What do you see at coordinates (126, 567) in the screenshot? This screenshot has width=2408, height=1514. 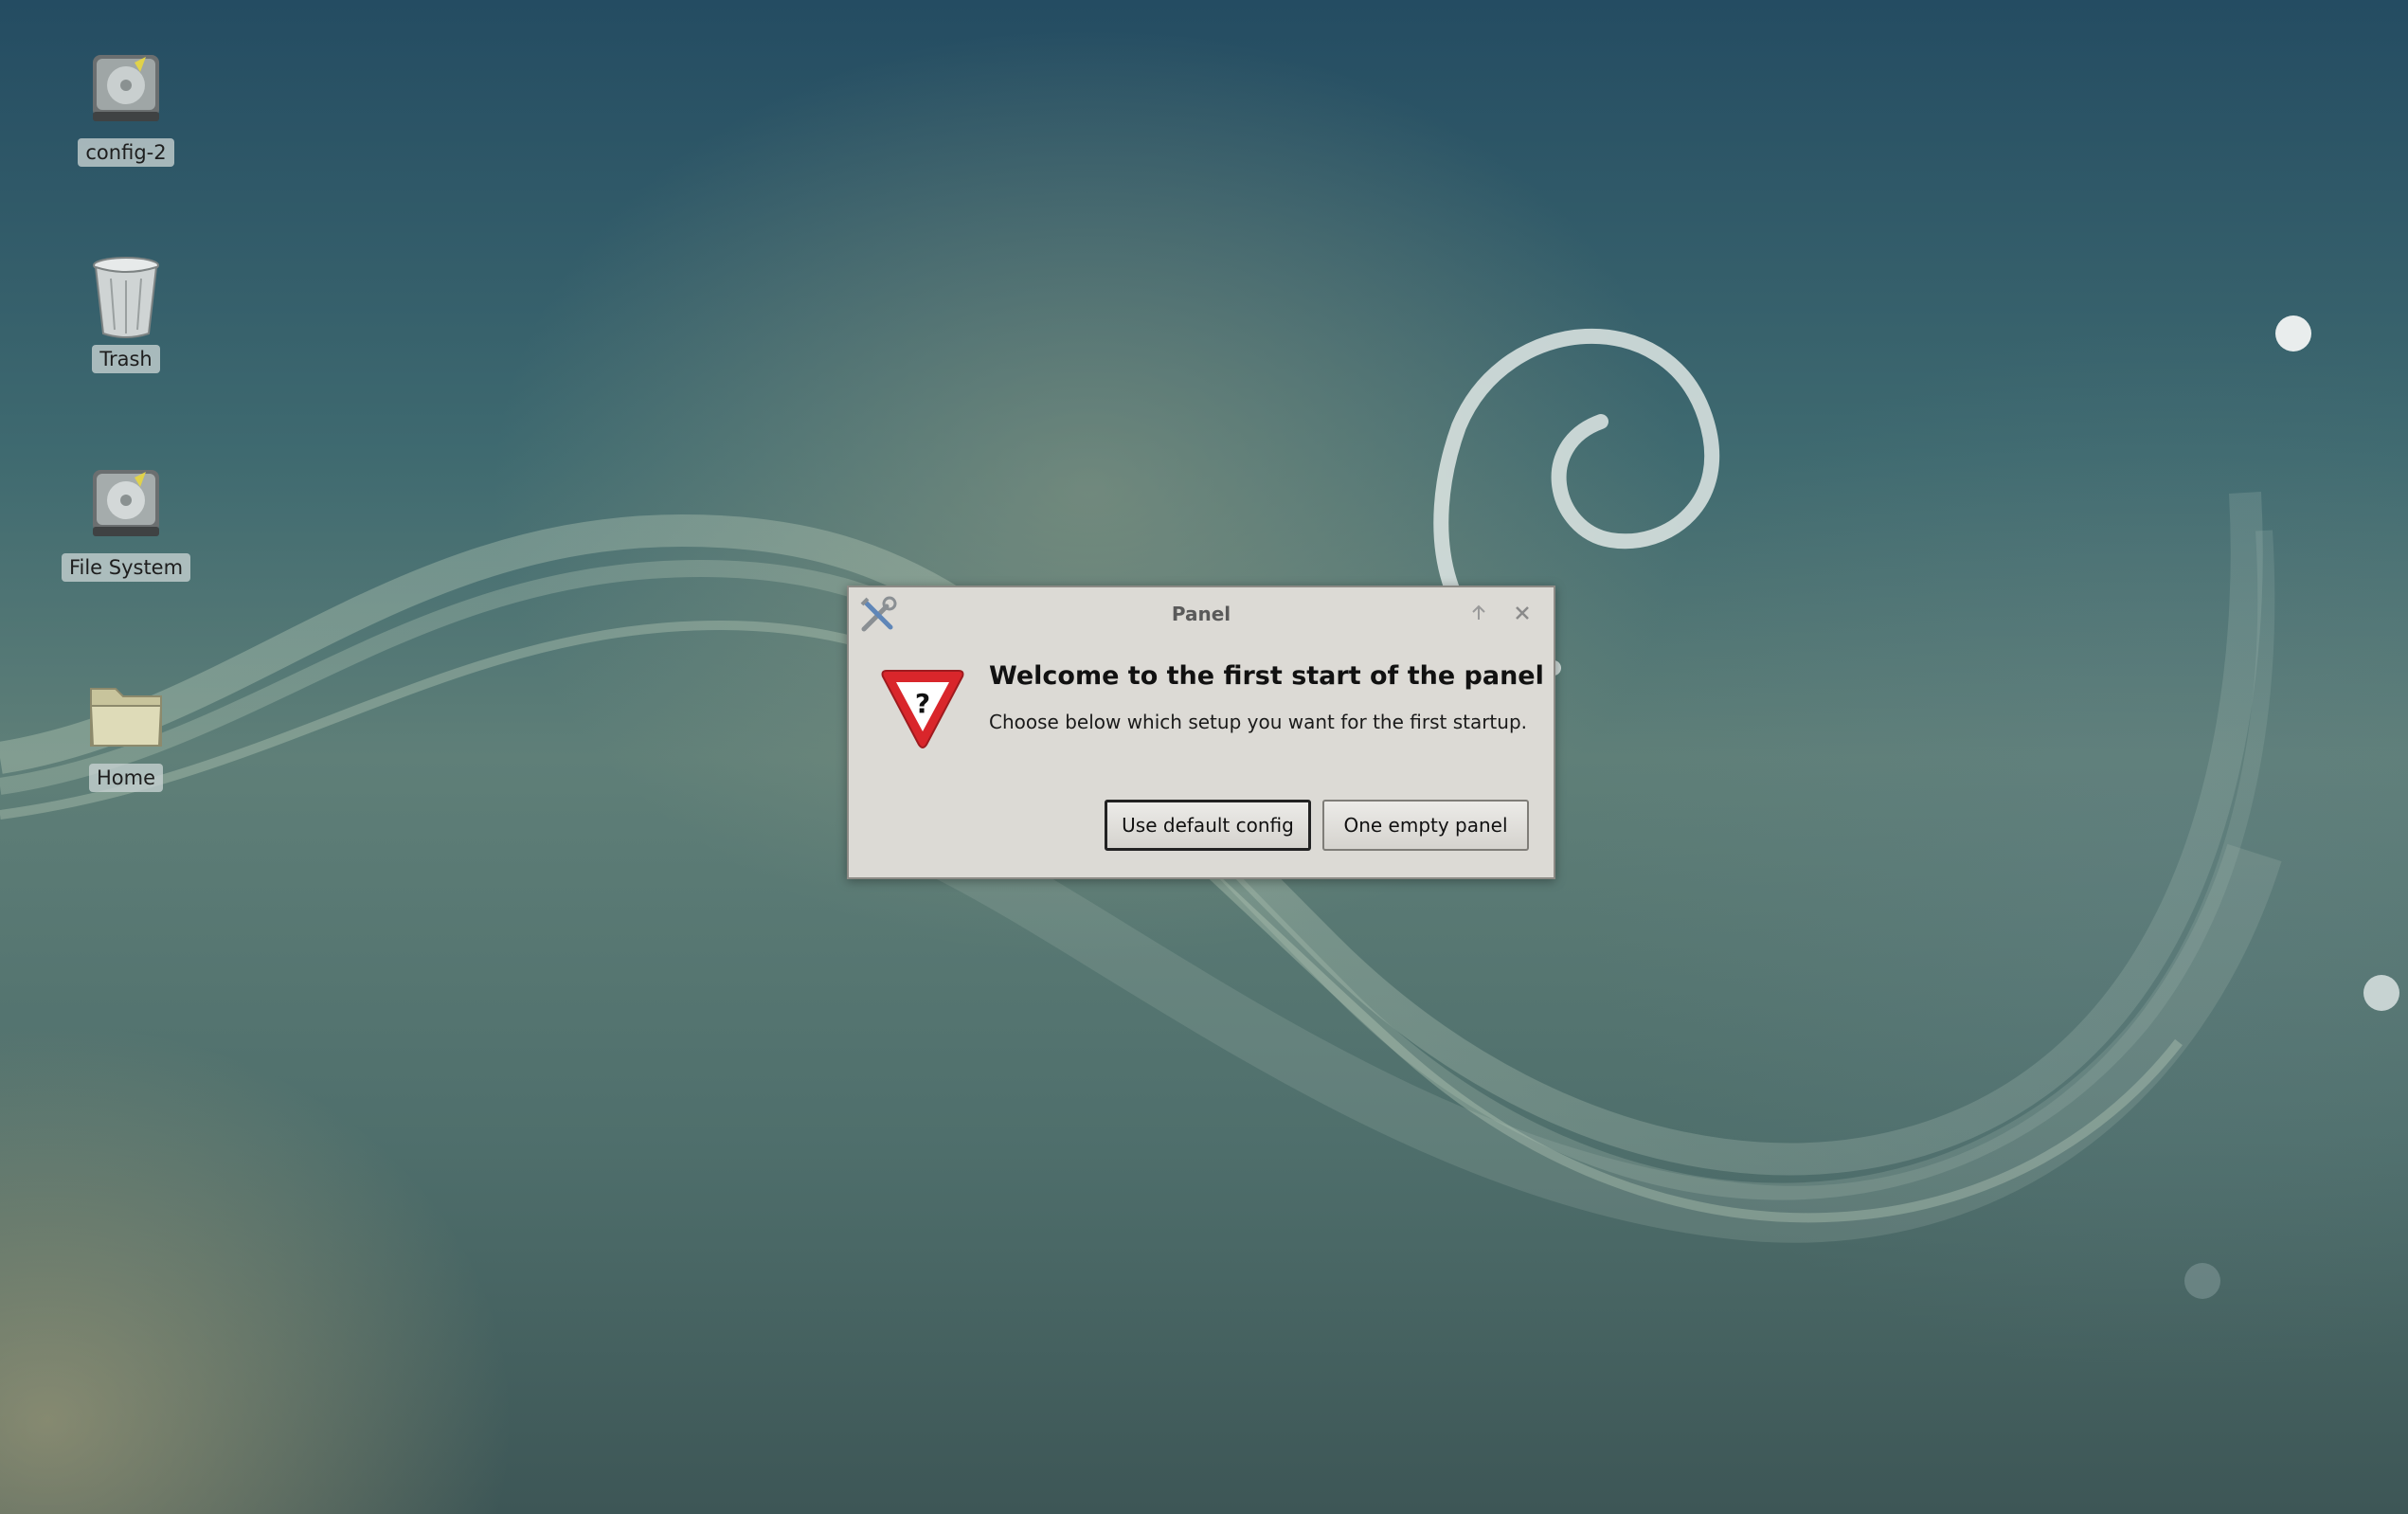 I see `desktop-icon-label: File System` at bounding box center [126, 567].